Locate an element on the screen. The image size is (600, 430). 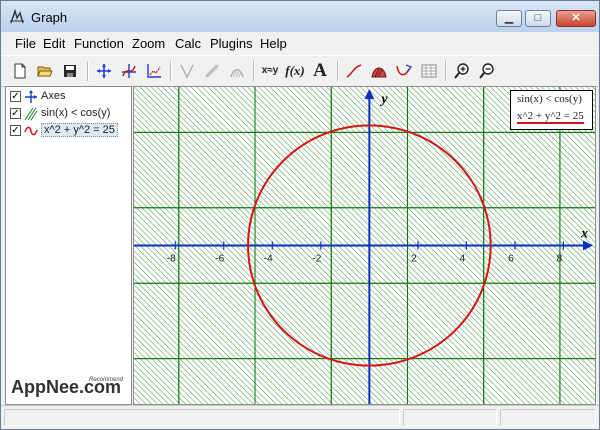
maximize-icon: □ is located at coordinates (538, 18).